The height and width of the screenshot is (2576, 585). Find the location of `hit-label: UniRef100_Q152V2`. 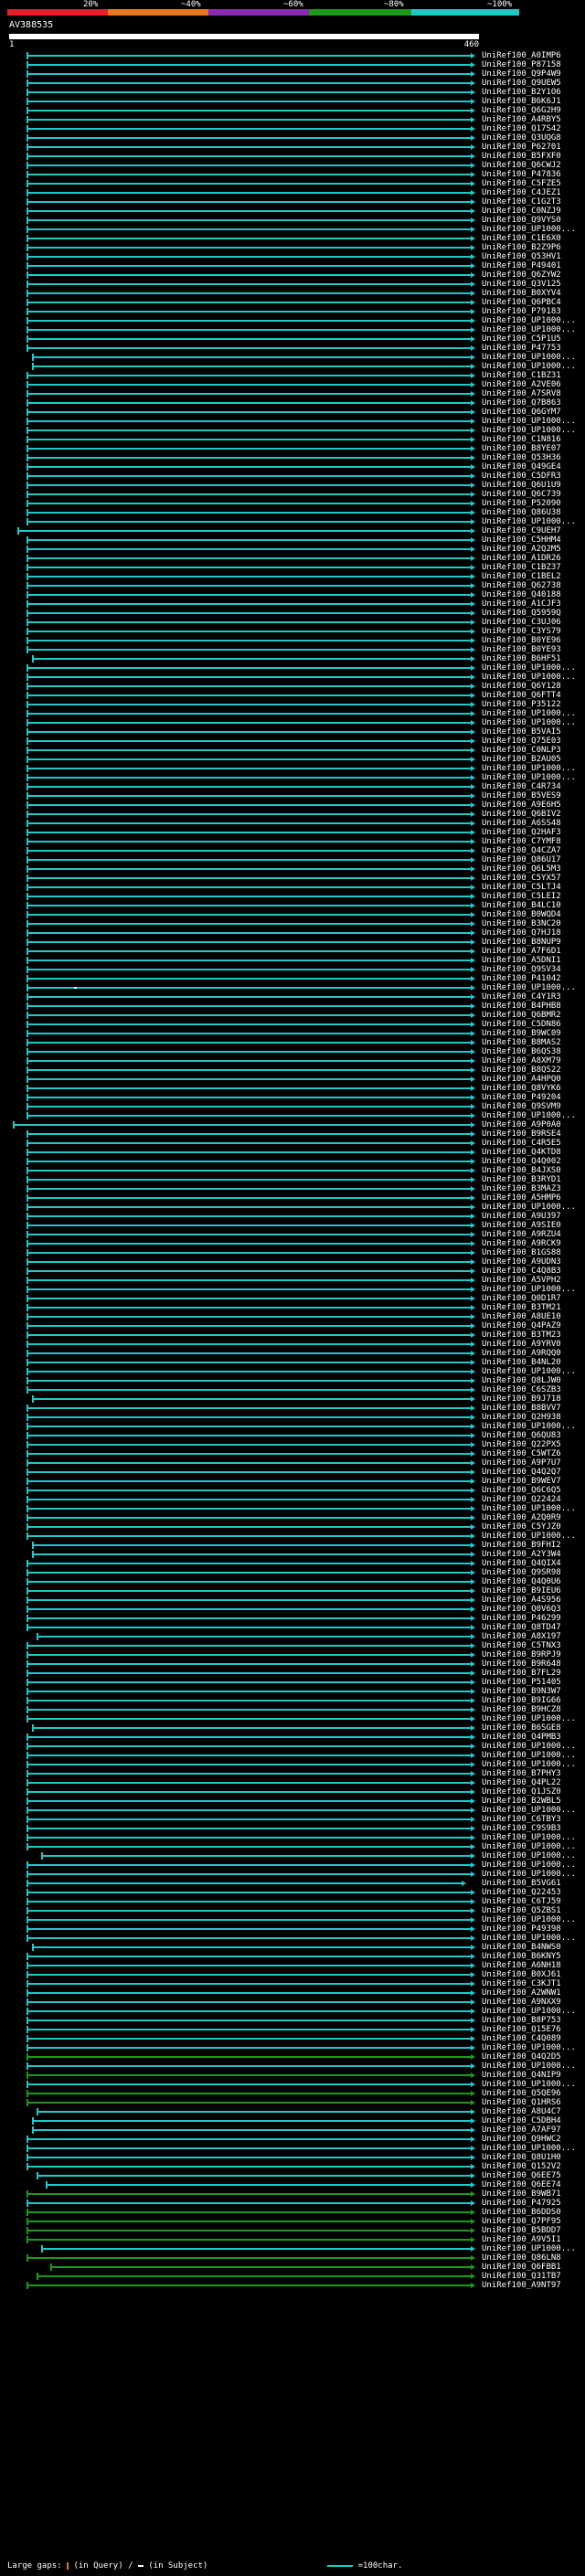

hit-label: UniRef100_Q152V2 is located at coordinates (521, 2166).